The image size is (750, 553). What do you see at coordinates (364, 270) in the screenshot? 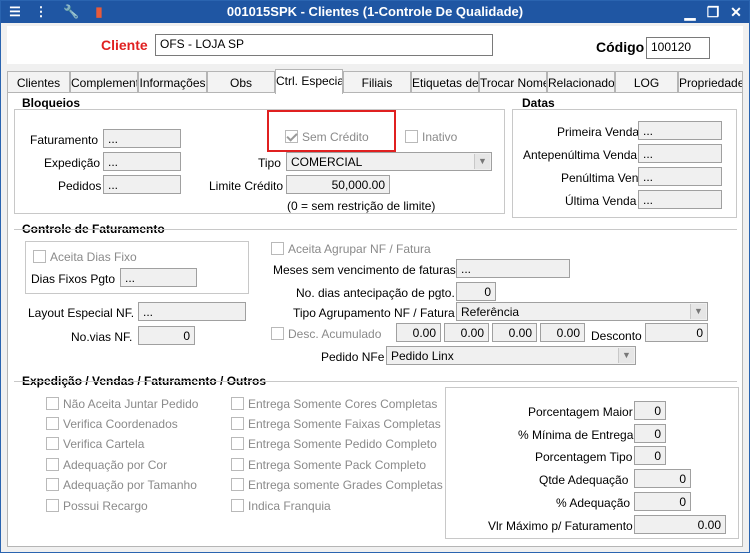
I see `meses-vencimento-label: Meses sem vencimento de faturas` at bounding box center [364, 270].